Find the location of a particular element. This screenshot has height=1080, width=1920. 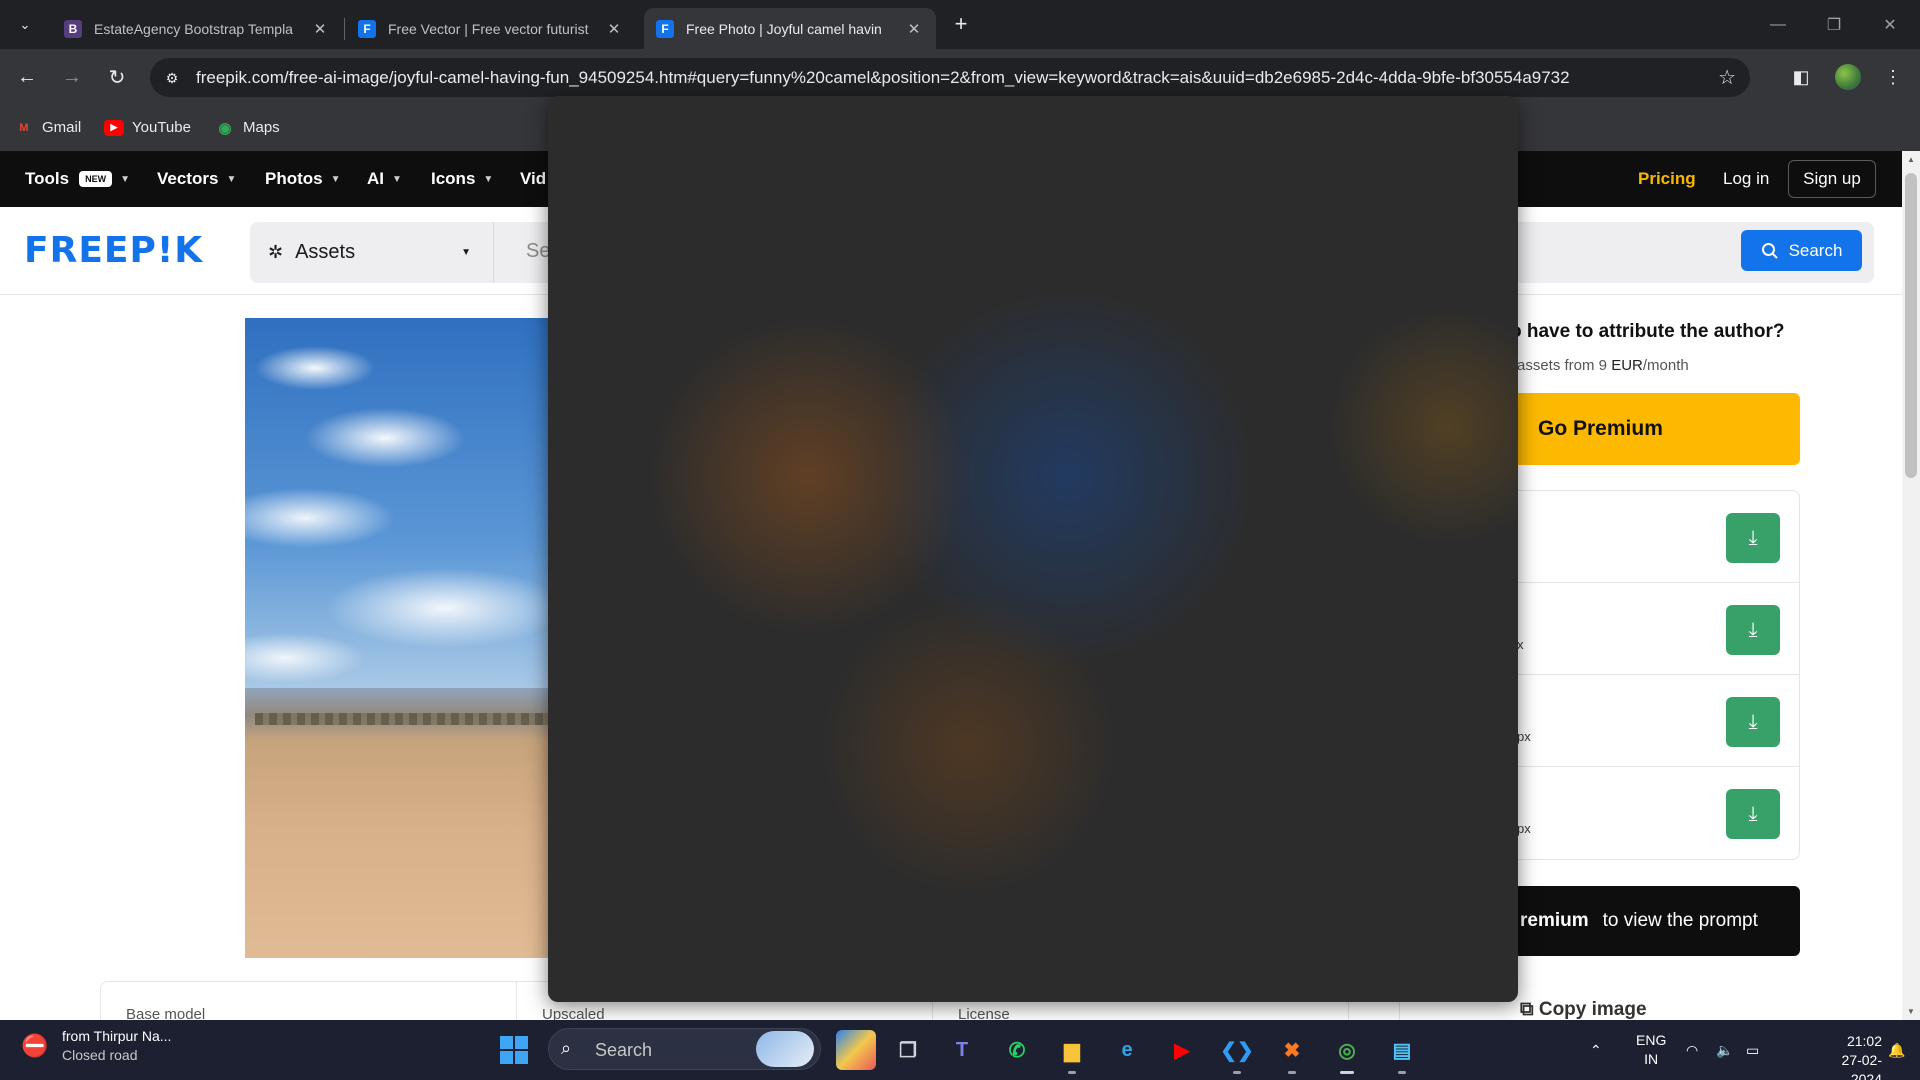

nav-label: Vectors is located at coordinates (188, 178).